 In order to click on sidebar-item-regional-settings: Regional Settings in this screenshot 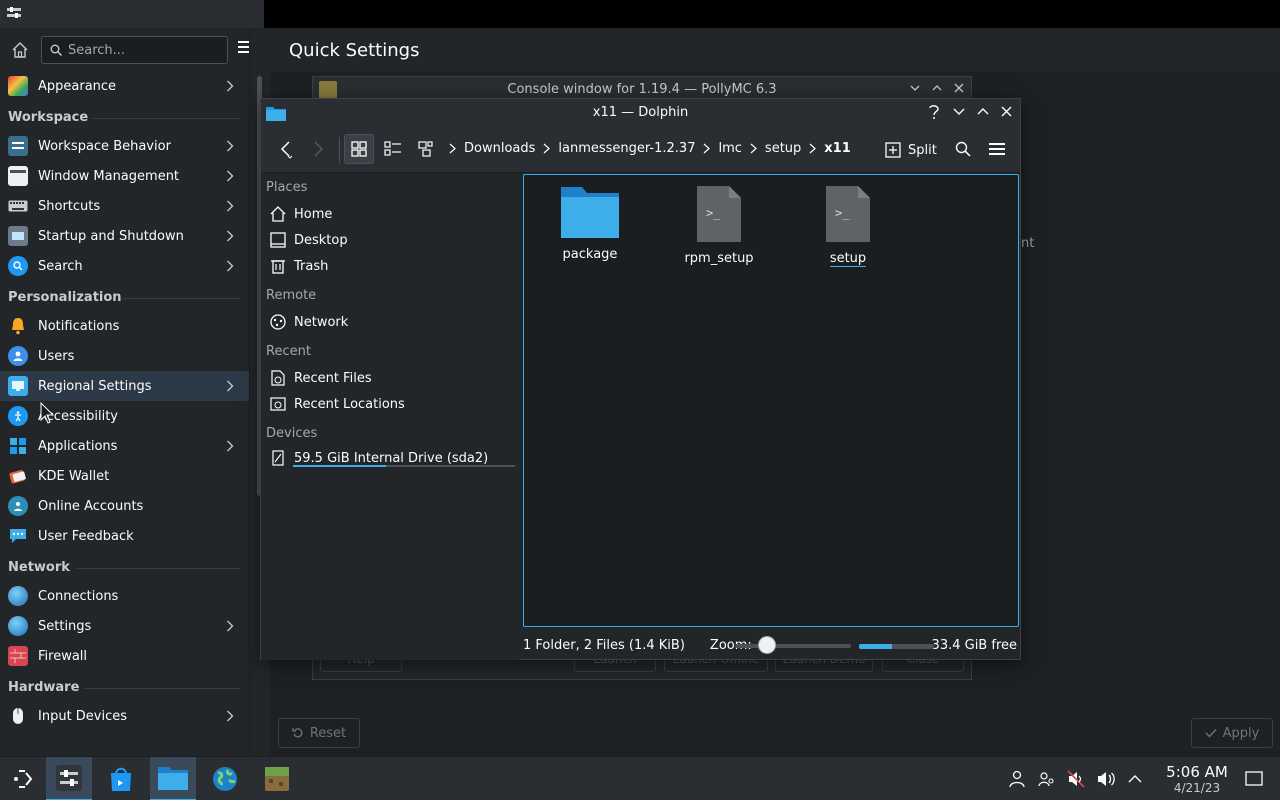, I will do `click(124, 386)`.